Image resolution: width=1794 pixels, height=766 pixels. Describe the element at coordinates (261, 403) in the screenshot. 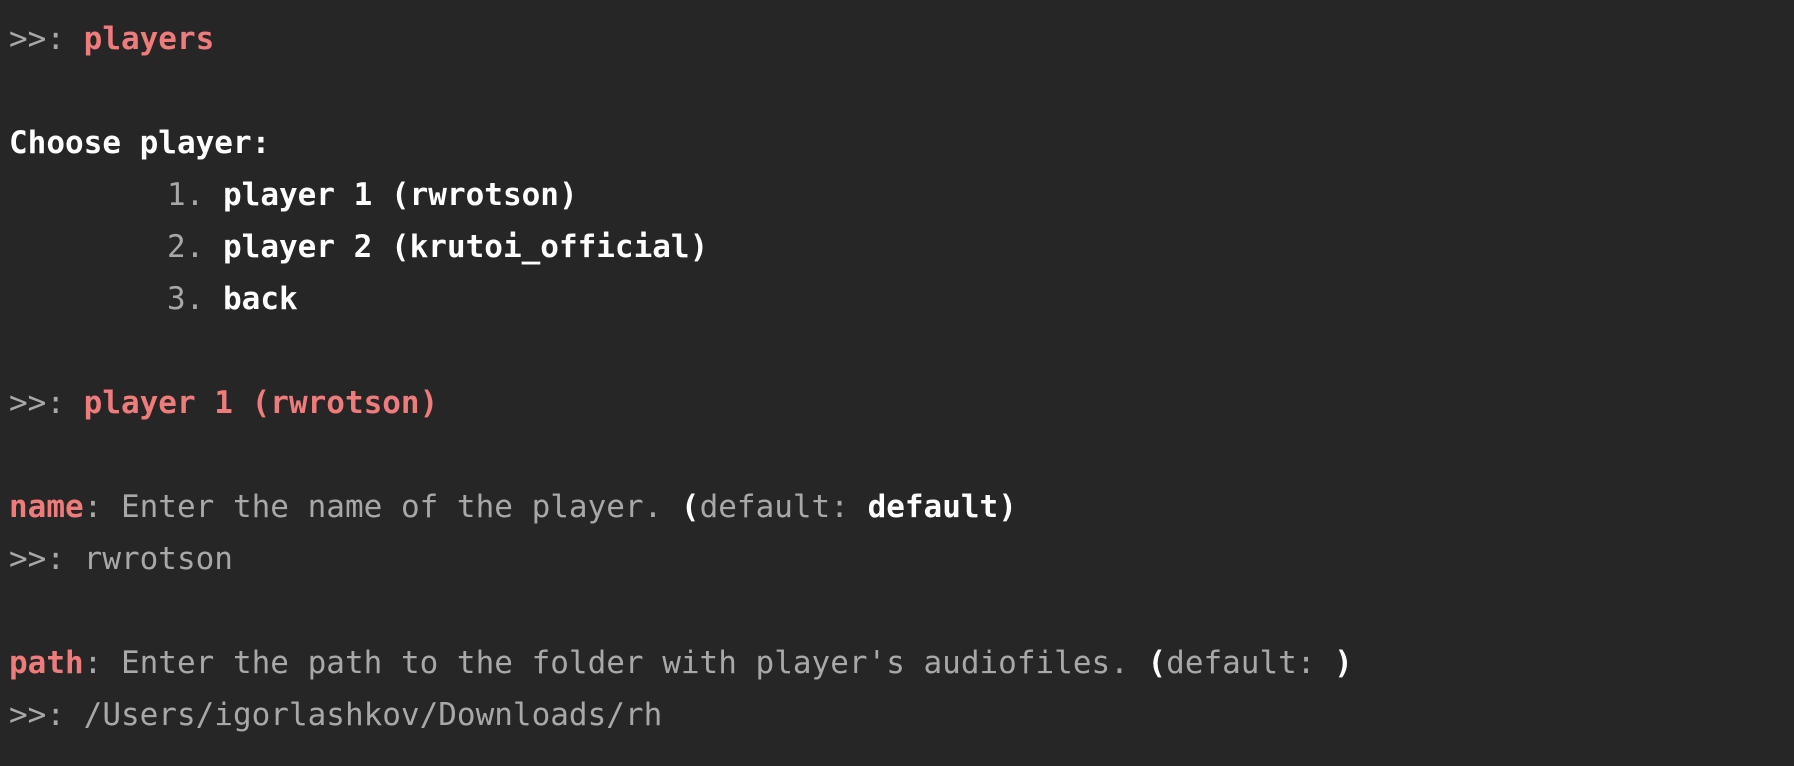

I see `entered-command: player 1 (rwrotson)` at that location.